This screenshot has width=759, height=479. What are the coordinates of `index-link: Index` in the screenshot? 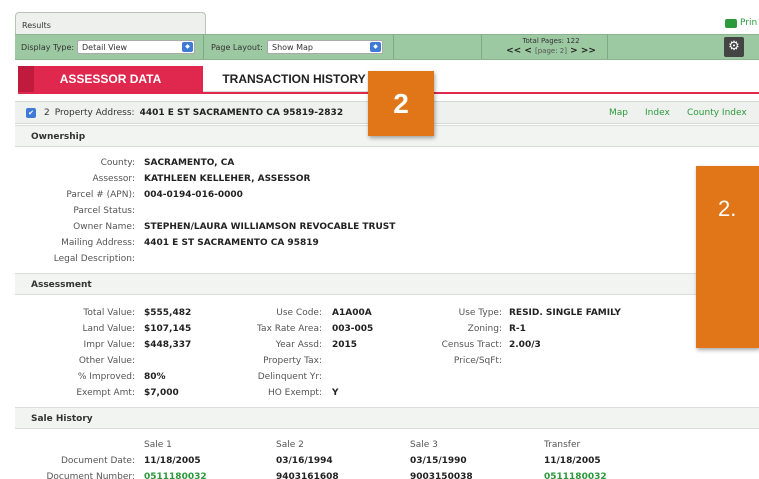 It's located at (657, 113).